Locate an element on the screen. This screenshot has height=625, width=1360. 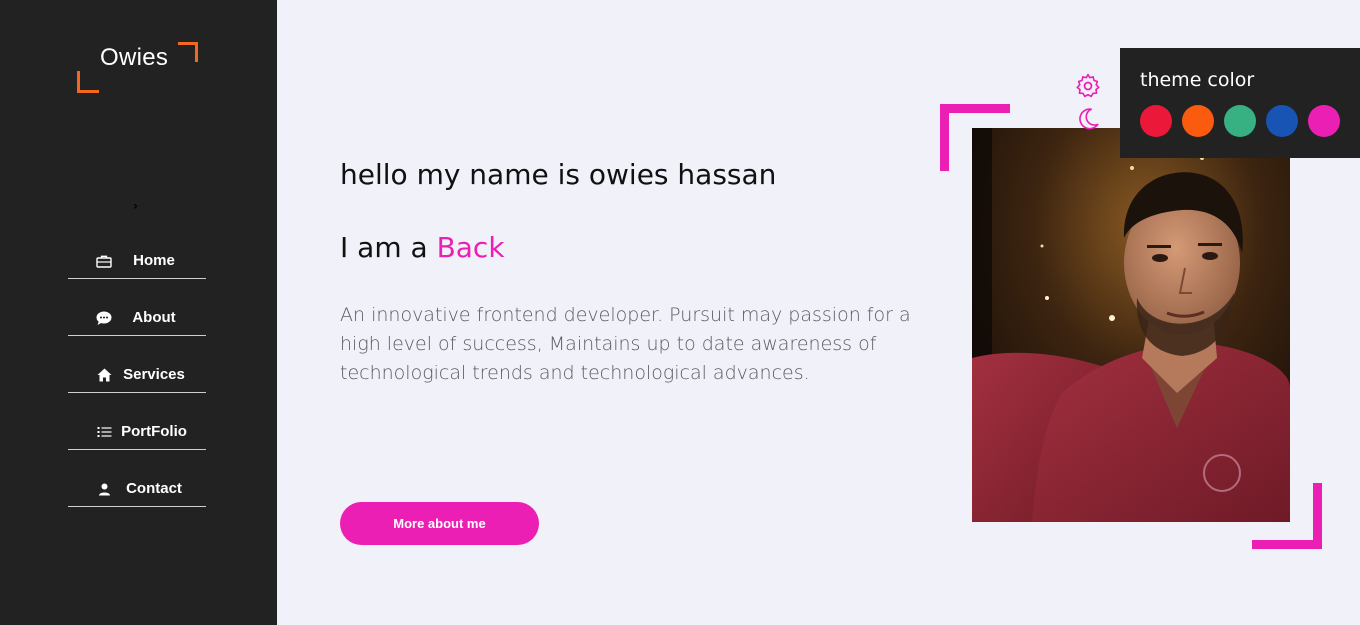
theme-color-swatches is located at coordinates (1240, 121).